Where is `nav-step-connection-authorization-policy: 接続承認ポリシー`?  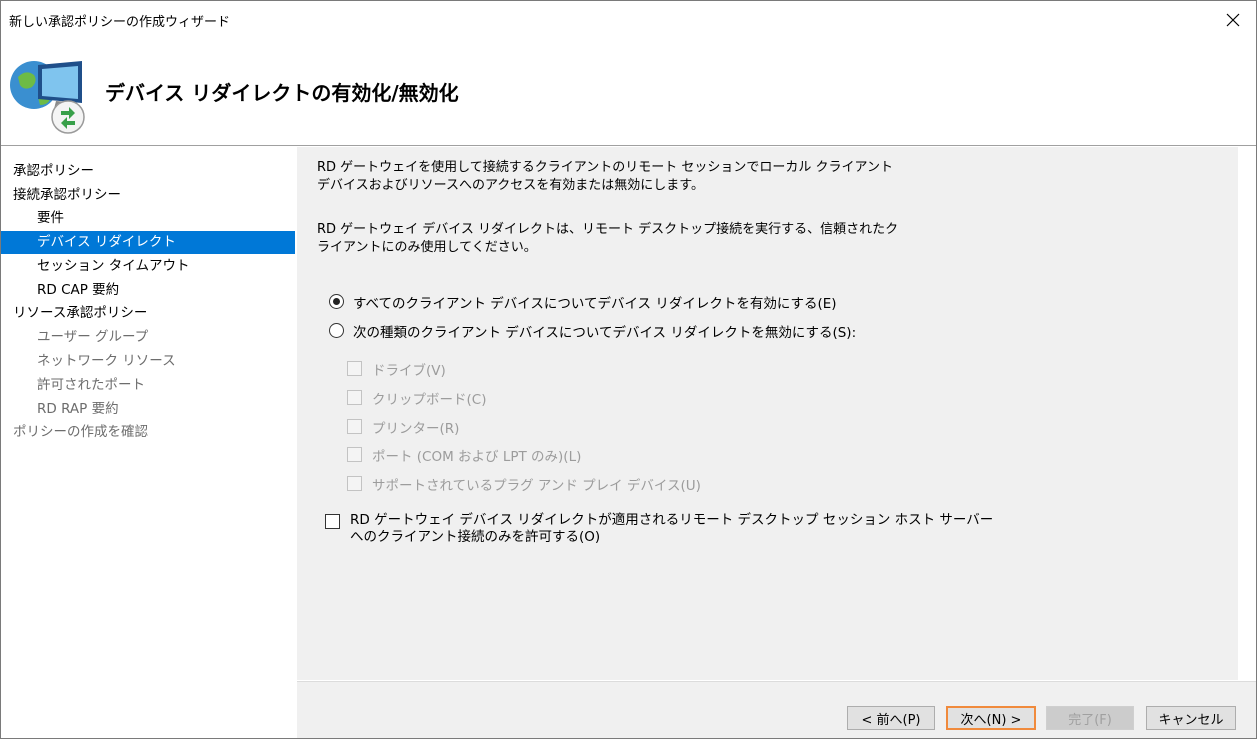
nav-step-connection-authorization-policy: 接続承認ポリシー is located at coordinates (67, 195).